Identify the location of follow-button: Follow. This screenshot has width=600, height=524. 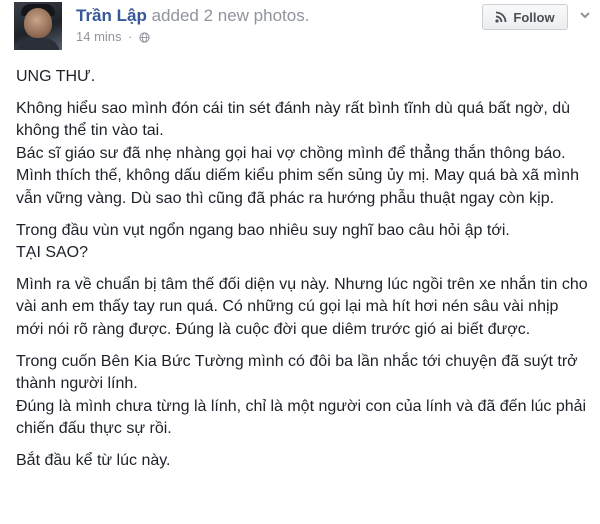
(525, 17).